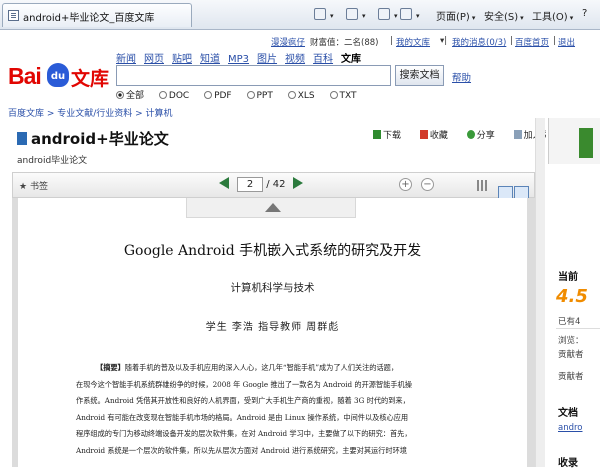  Describe the element at coordinates (570, 428) in the screenshot. I see `related-doc-link: andro` at that location.